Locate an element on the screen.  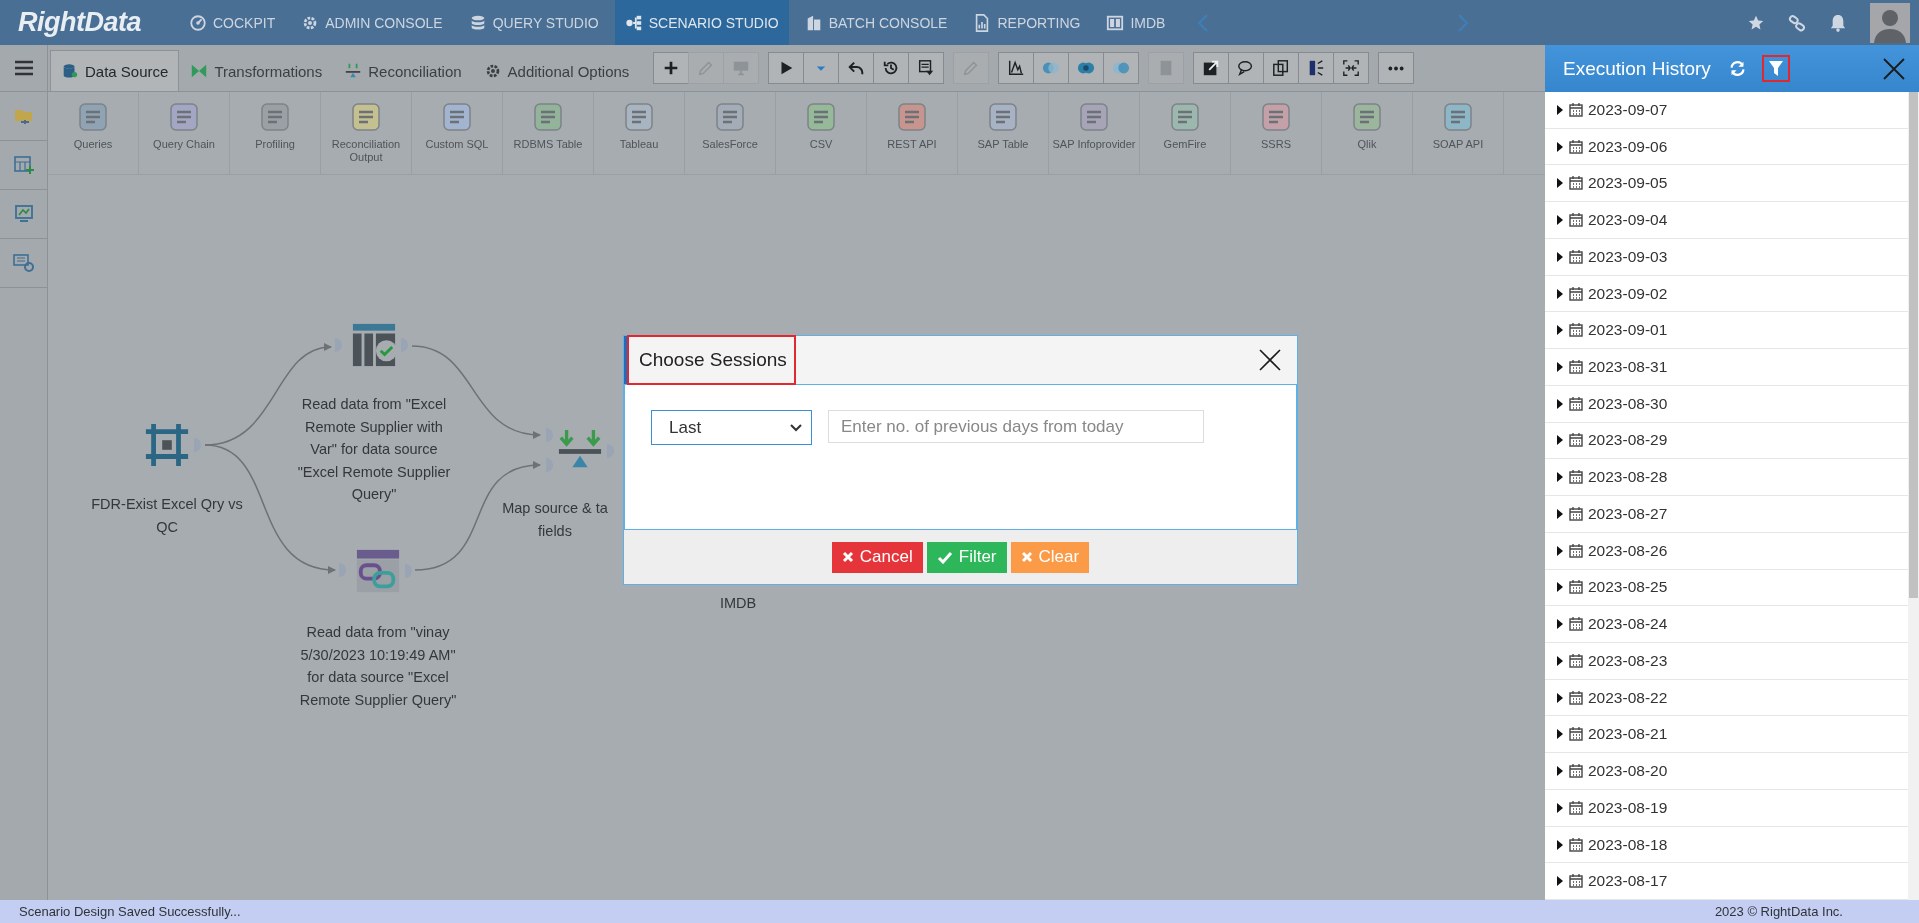
tab: Additional Options is located at coordinates (556, 70).